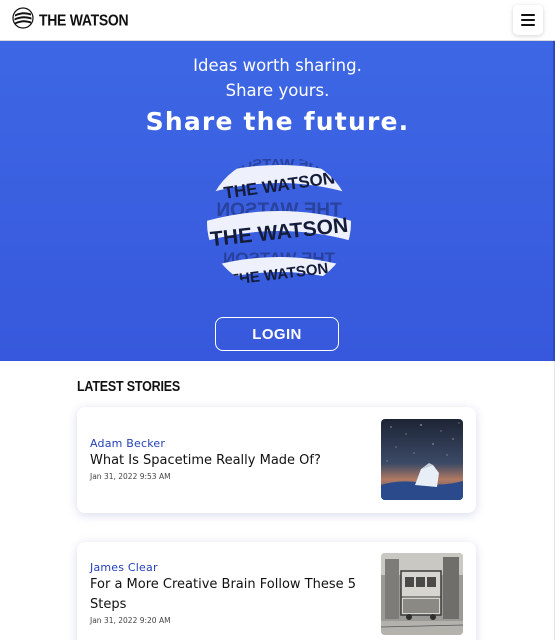 This screenshot has width=555, height=640. What do you see at coordinates (528, 15) in the screenshot?
I see `hamburger-menu-icon` at bounding box center [528, 15].